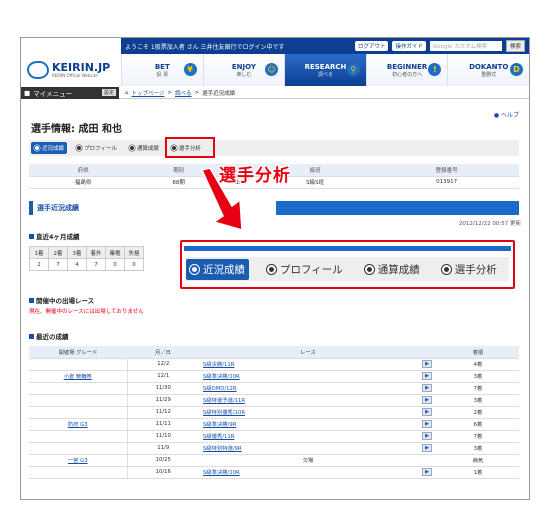  Describe the element at coordinates (478, 472) in the screenshot. I see `place-cell: 1着` at that location.